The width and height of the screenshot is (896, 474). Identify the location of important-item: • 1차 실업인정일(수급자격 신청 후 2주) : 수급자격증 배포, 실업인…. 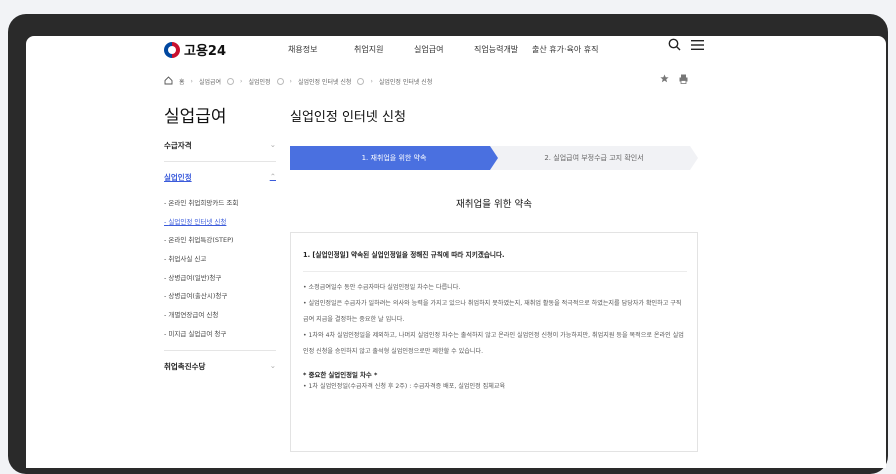
(404, 386).